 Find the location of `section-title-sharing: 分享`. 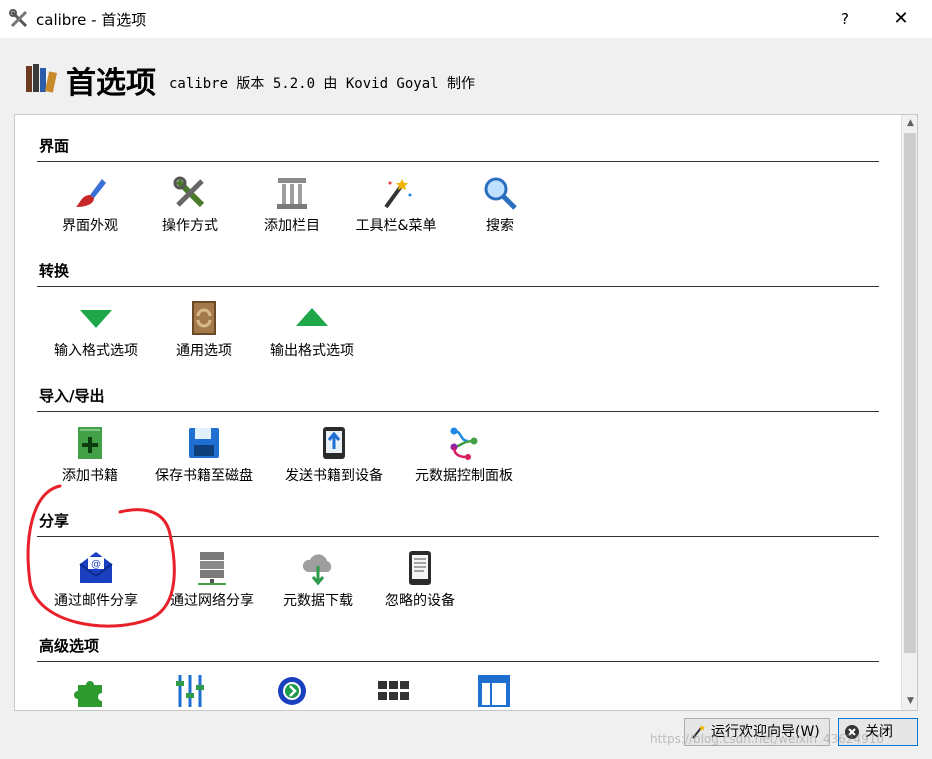

section-title-sharing: 分享 is located at coordinates (54, 521).